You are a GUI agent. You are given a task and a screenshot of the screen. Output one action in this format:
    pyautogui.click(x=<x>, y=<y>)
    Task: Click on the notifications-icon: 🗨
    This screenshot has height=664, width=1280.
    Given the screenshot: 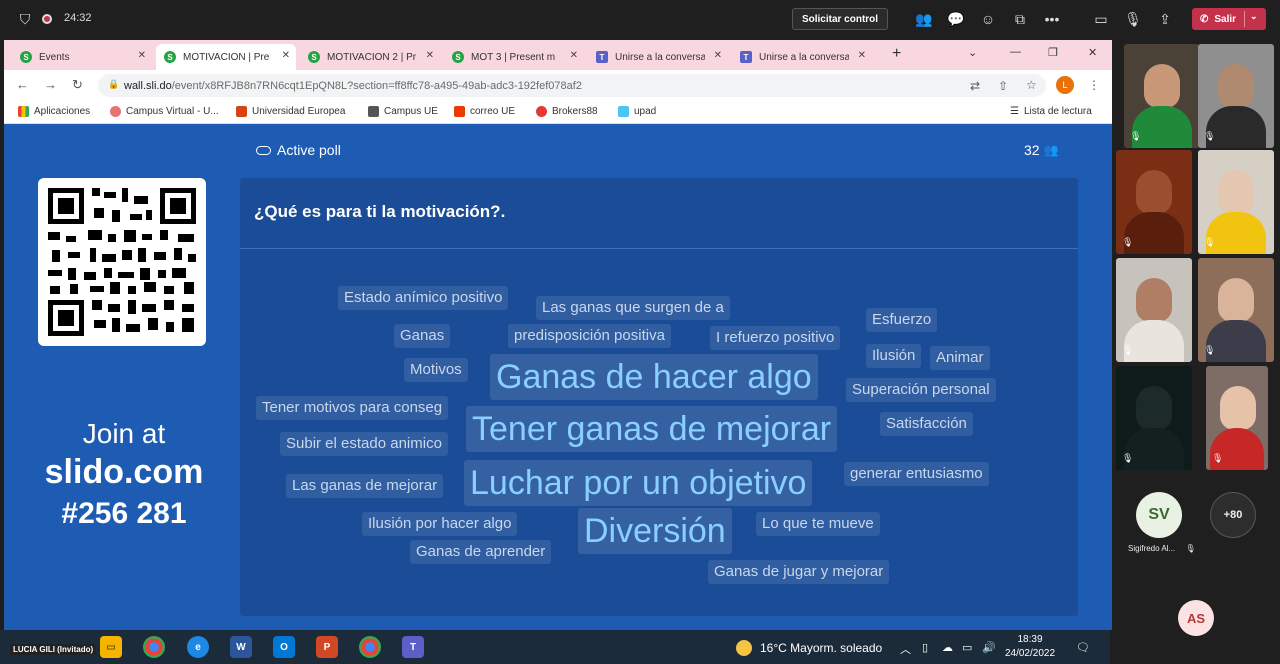 What is the action you would take?
    pyautogui.click(x=1083, y=647)
    